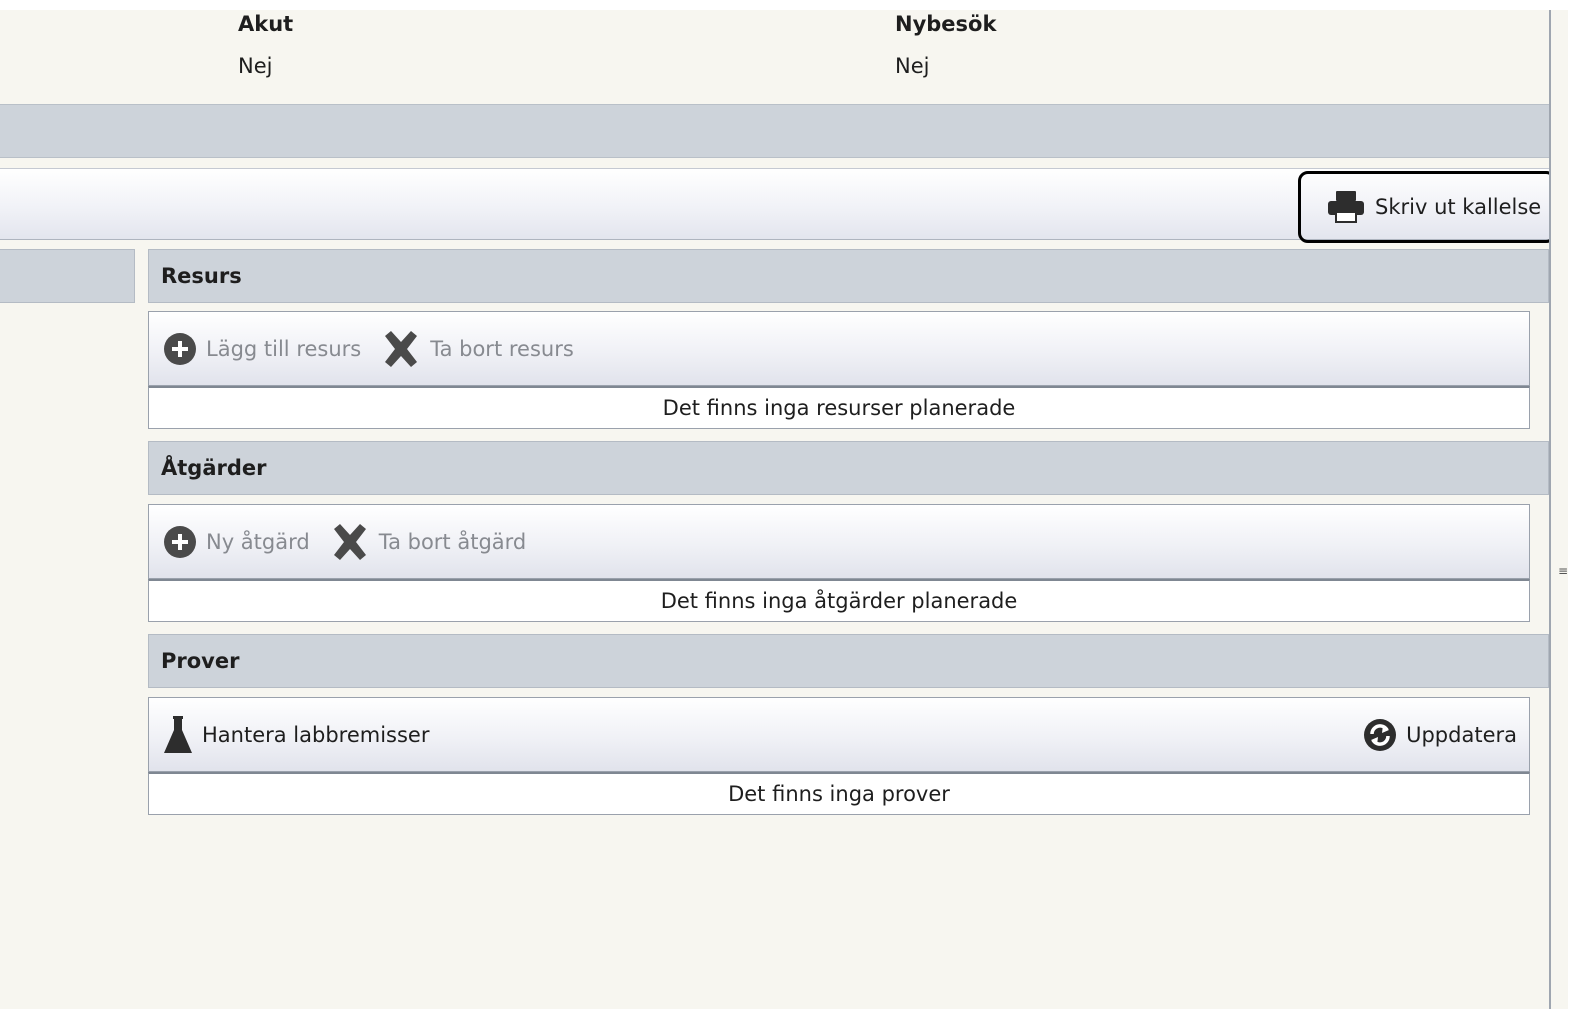 The image size is (1595, 1009). I want to click on prover-toolbar: Hantera labbremisser Uppdatera, so click(839, 734).